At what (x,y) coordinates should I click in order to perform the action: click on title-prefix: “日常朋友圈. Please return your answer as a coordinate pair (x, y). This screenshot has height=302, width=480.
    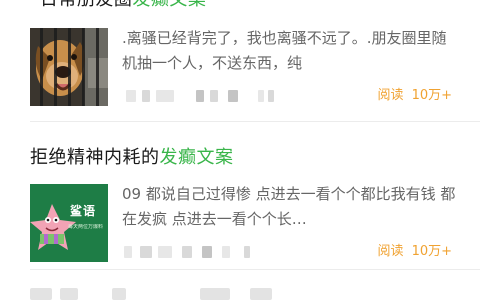
    Looking at the image, I should click on (81, 5).